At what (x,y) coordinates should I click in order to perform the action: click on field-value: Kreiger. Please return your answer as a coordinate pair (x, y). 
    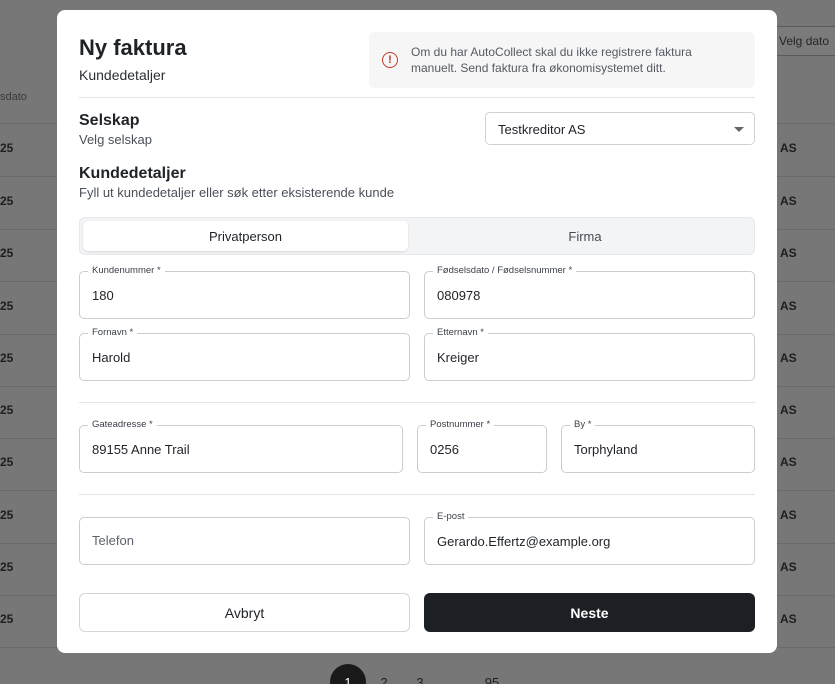
    Looking at the image, I should click on (458, 357).